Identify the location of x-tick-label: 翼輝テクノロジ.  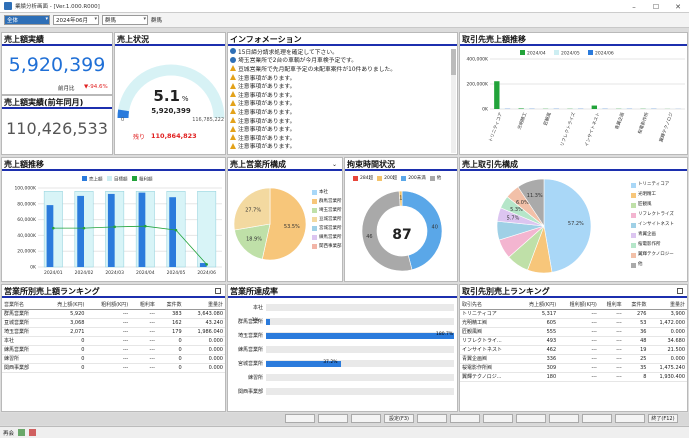
(665, 127).